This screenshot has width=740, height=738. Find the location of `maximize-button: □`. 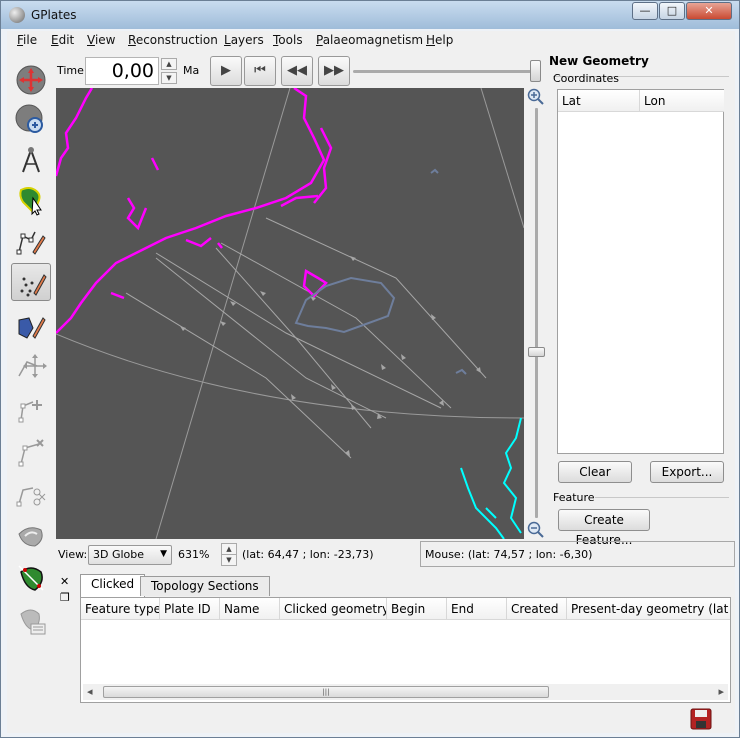

maximize-button: □ is located at coordinates (672, 11).